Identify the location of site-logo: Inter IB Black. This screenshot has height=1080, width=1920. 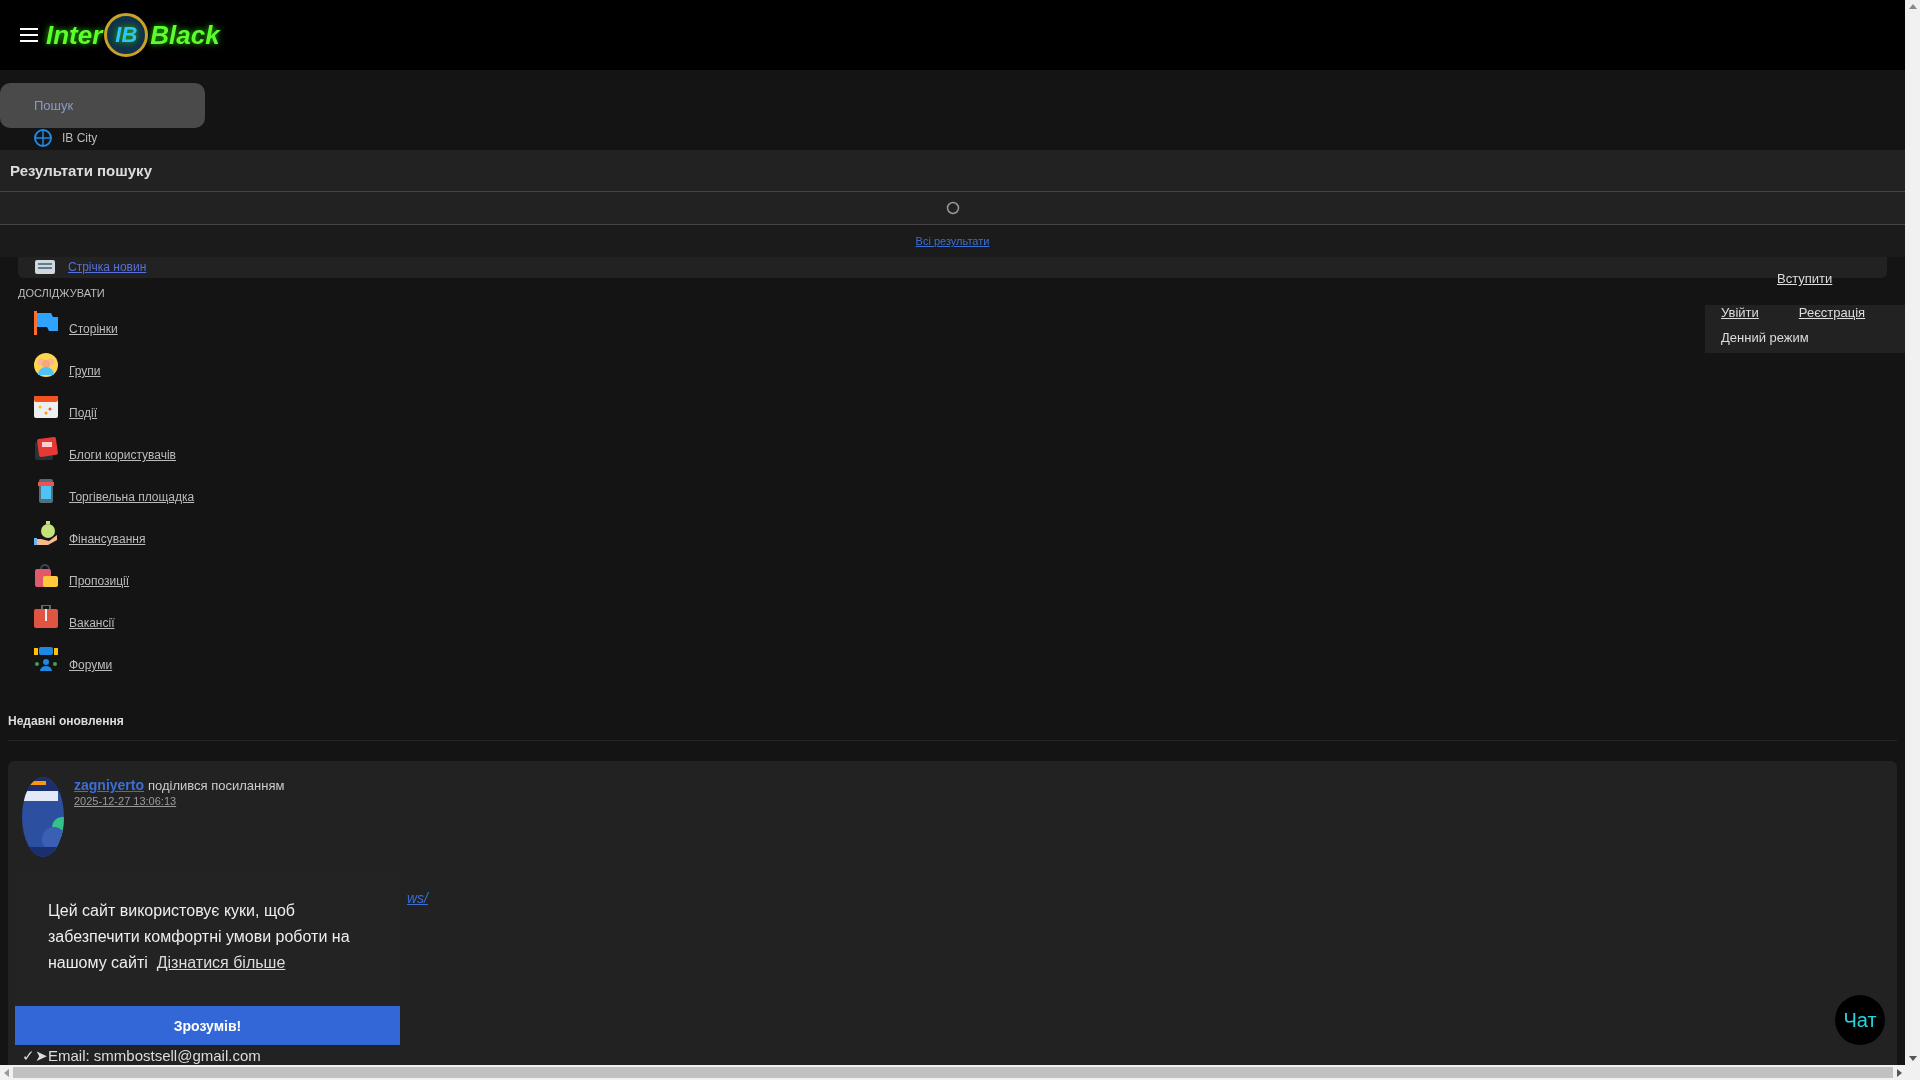
(133, 35).